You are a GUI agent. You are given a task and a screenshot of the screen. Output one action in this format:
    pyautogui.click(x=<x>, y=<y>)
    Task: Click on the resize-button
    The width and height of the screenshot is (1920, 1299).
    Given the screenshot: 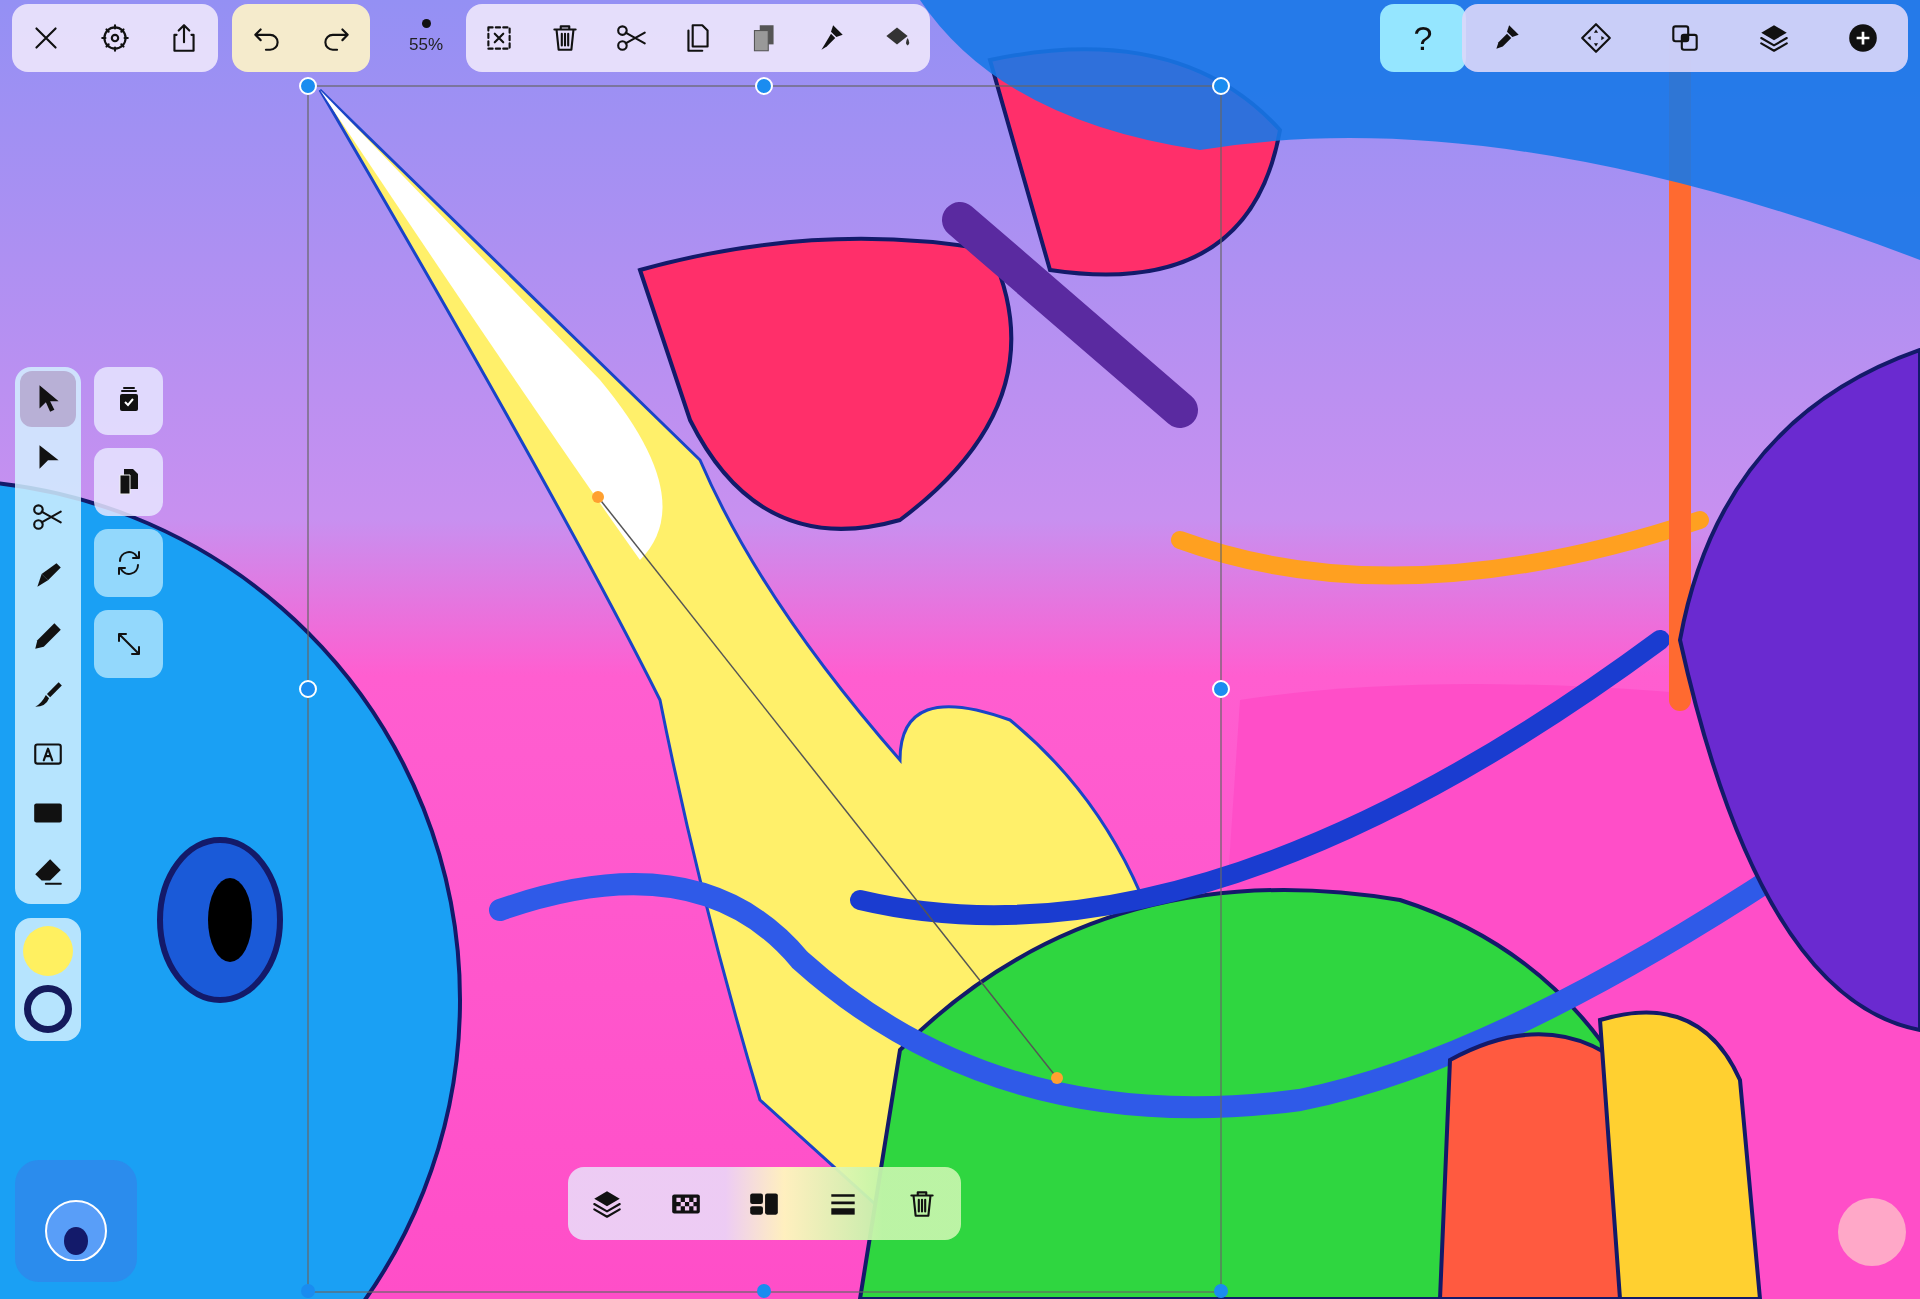 What is the action you would take?
    pyautogui.click(x=128, y=644)
    